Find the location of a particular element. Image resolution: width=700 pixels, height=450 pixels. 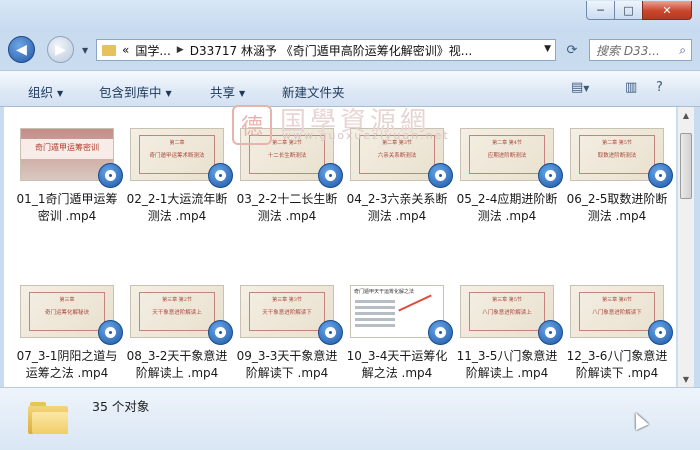

file-item: 第二章 第3节 六亲关系断测法 04_2-3六亲关系断测法 .mp4 is located at coordinates (400, 180).